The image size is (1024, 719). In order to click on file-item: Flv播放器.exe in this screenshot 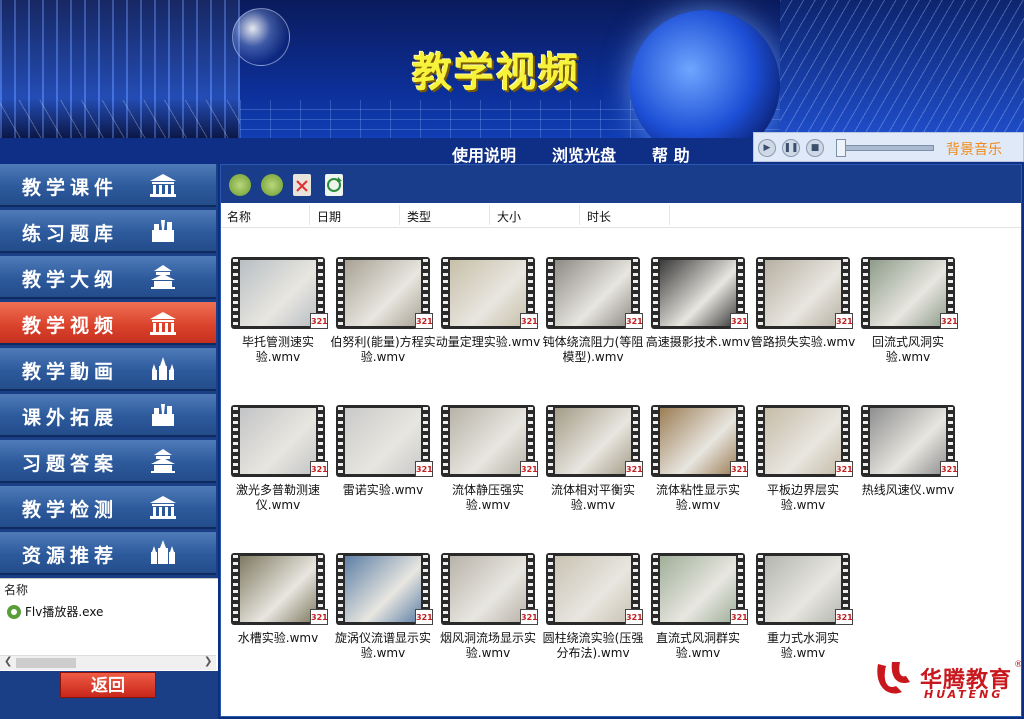, I will do `click(54, 611)`.